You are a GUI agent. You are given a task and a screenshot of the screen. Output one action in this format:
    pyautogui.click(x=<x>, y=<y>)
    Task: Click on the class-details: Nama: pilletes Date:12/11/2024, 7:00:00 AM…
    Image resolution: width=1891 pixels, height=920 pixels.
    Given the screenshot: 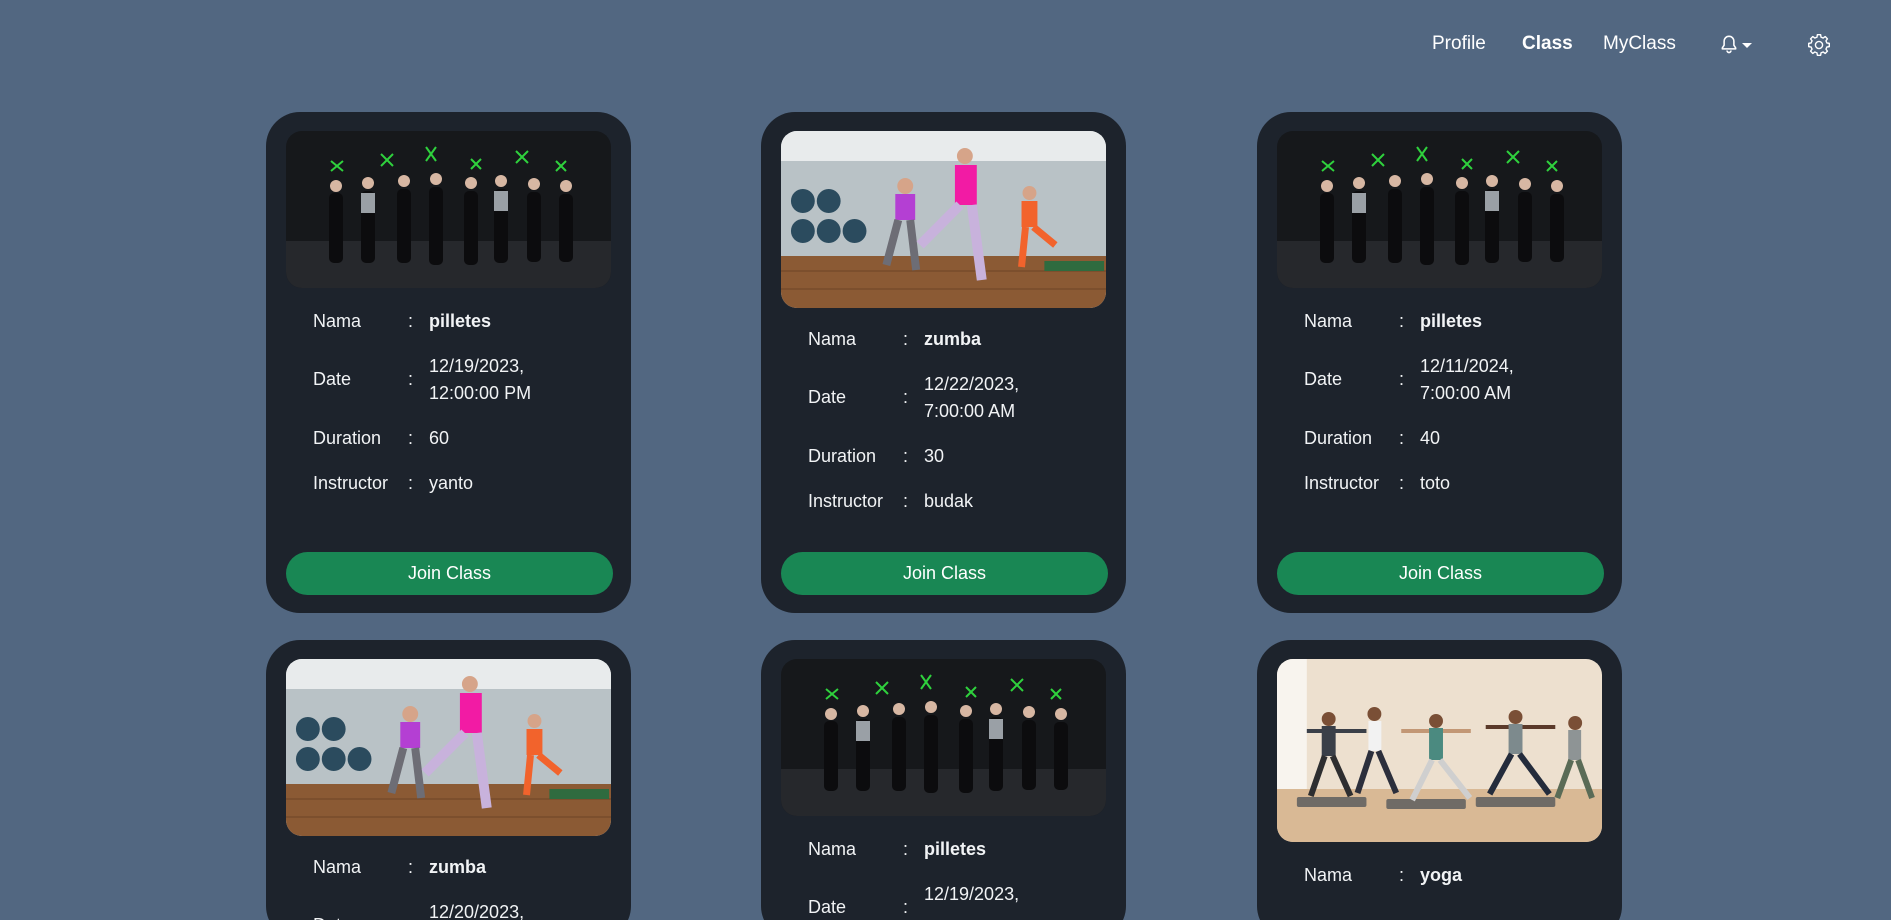 What is the action you would take?
    pyautogui.click(x=1453, y=411)
    